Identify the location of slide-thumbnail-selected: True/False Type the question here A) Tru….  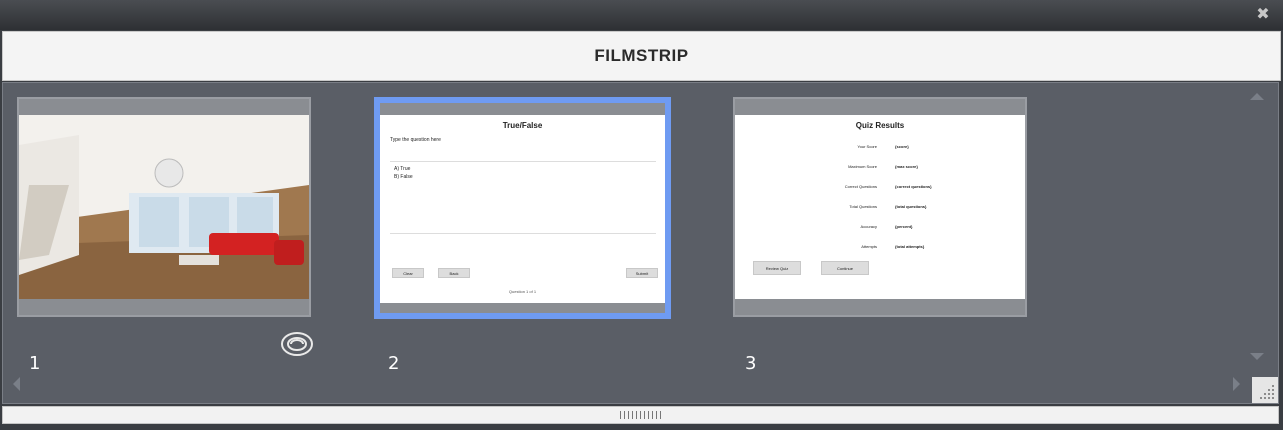
(522, 208).